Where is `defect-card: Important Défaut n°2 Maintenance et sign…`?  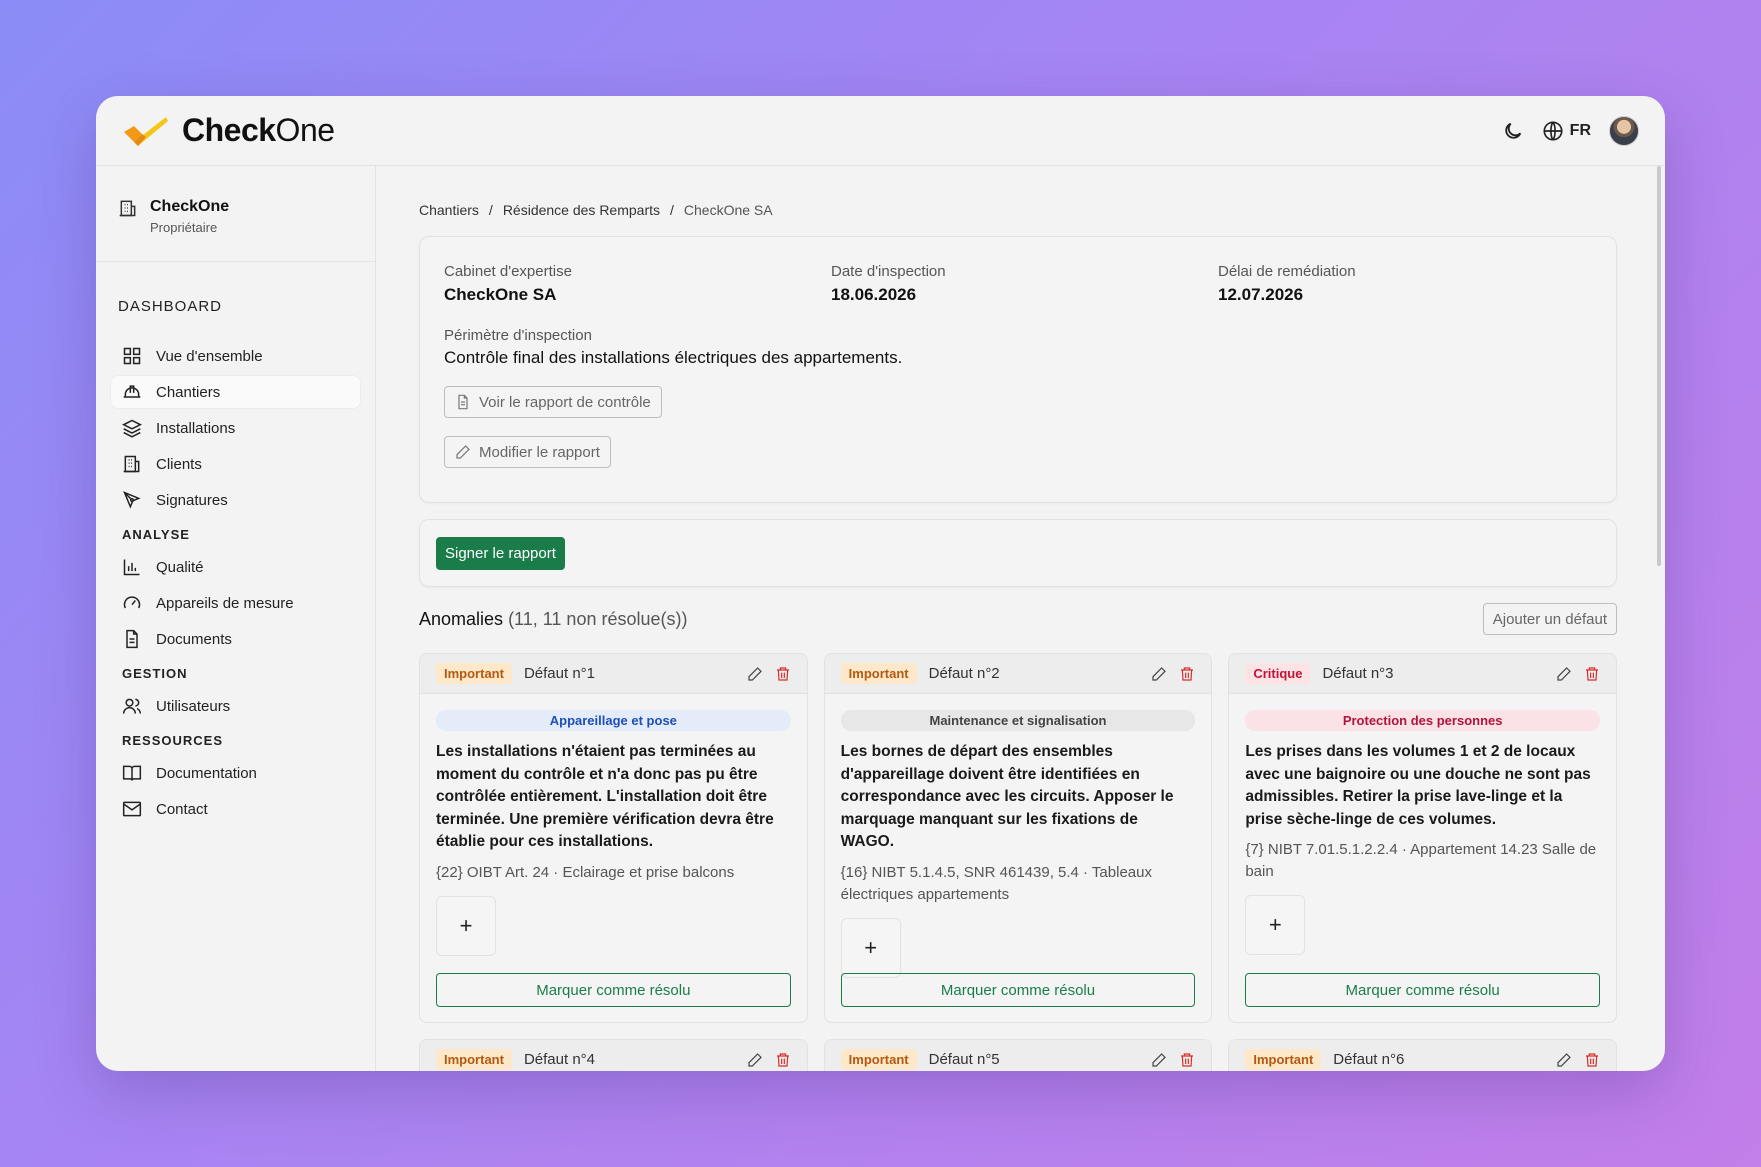
defect-card: Important Défaut n°2 Maintenance et sign… is located at coordinates (1018, 838).